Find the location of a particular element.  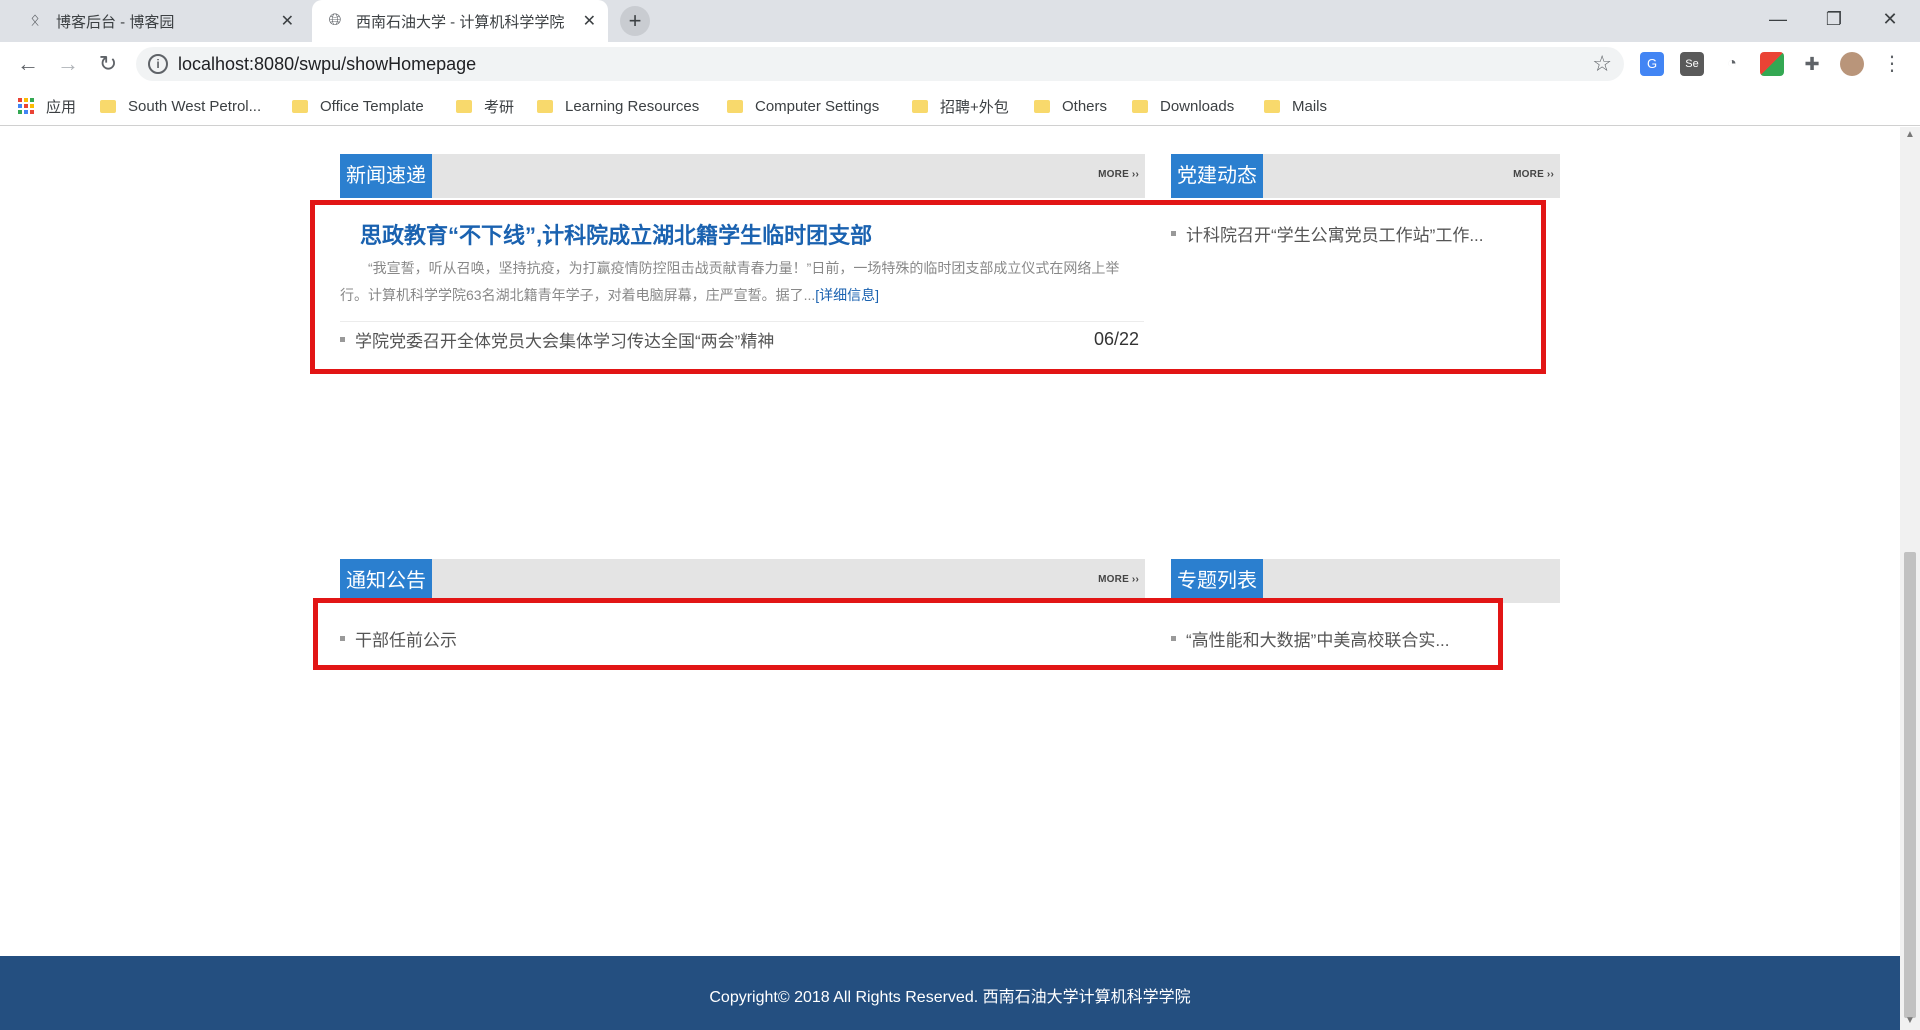

url-text: localhost:8080/swpu/showHomepage is located at coordinates (327, 64).